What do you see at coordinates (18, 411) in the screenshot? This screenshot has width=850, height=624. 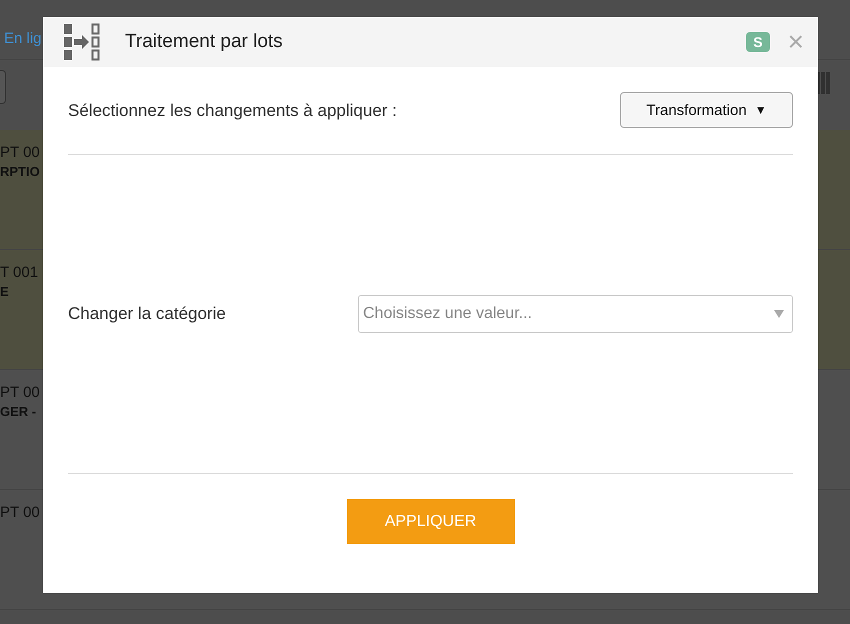 I see `row-title: GER -` at bounding box center [18, 411].